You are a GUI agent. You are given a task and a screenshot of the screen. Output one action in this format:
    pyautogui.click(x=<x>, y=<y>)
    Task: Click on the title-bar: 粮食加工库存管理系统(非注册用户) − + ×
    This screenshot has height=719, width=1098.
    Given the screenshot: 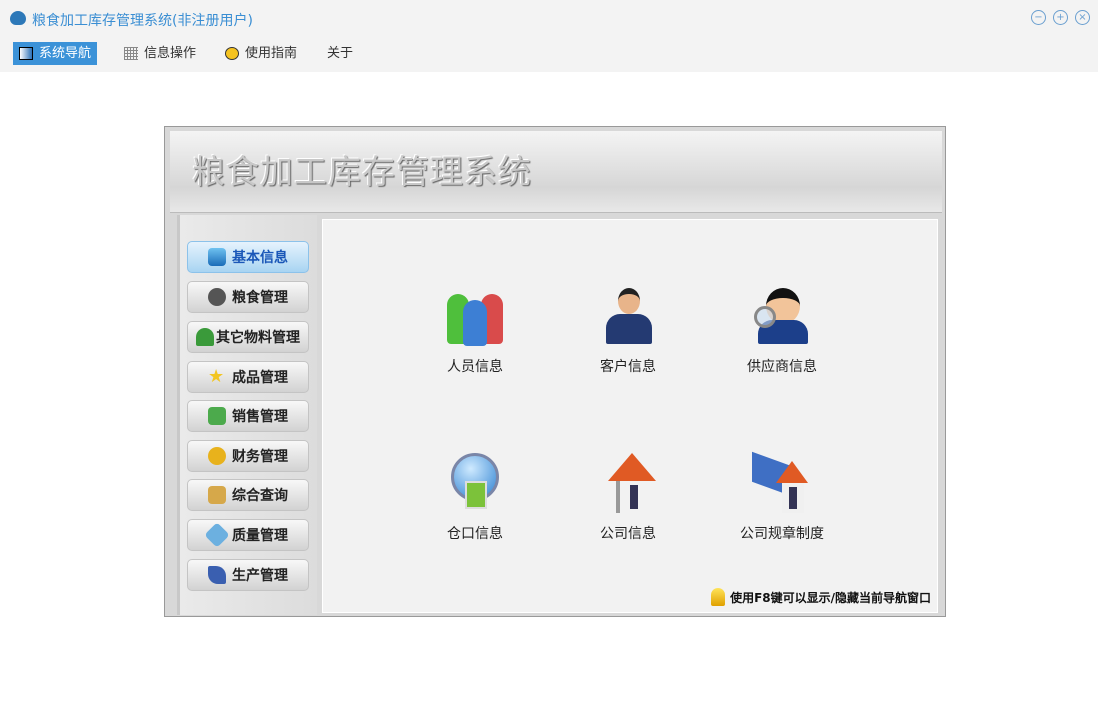 What is the action you would take?
    pyautogui.click(x=549, y=19)
    